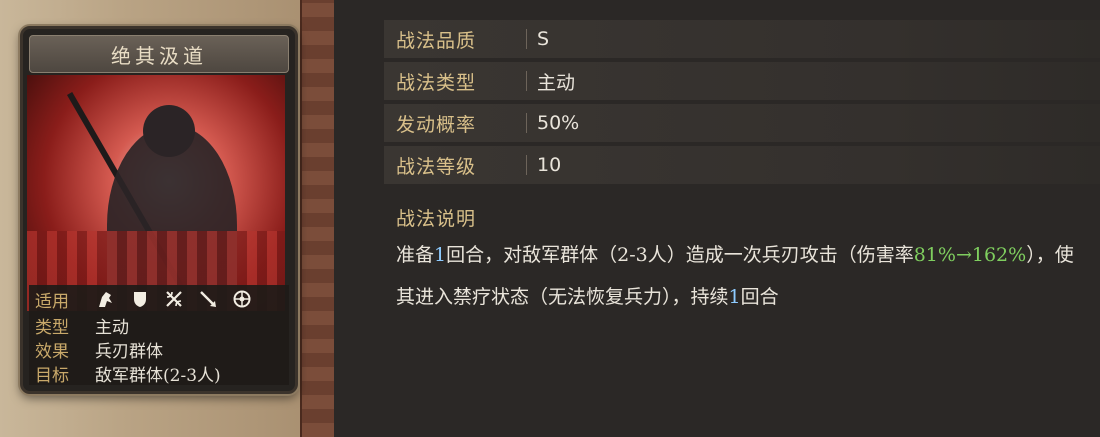  Describe the element at coordinates (680, 255) in the screenshot. I see `desc-part-2: 回合，对敌军群体（2-3人）造成一次兵刃攻击（伤害率` at that location.